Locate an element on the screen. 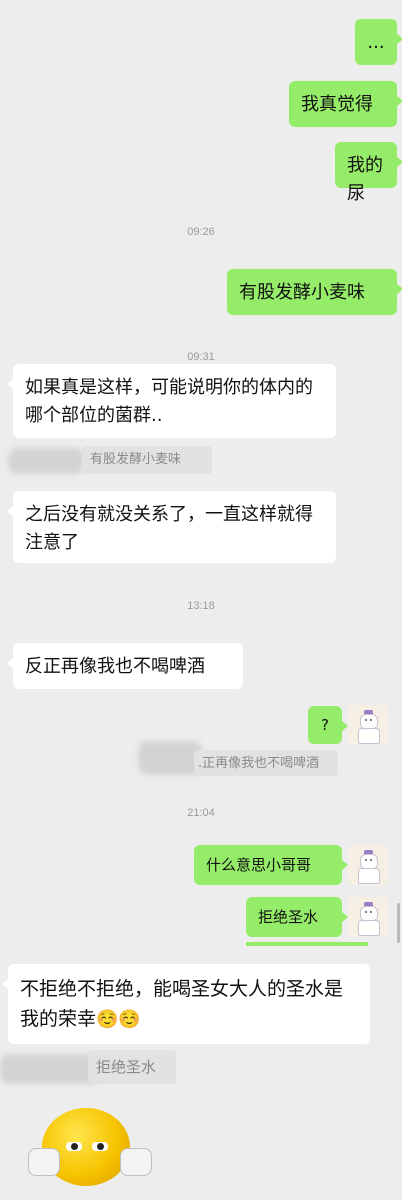 Image resolution: width=402 pixels, height=1200 pixels. bubble-edge is located at coordinates (307, 944).